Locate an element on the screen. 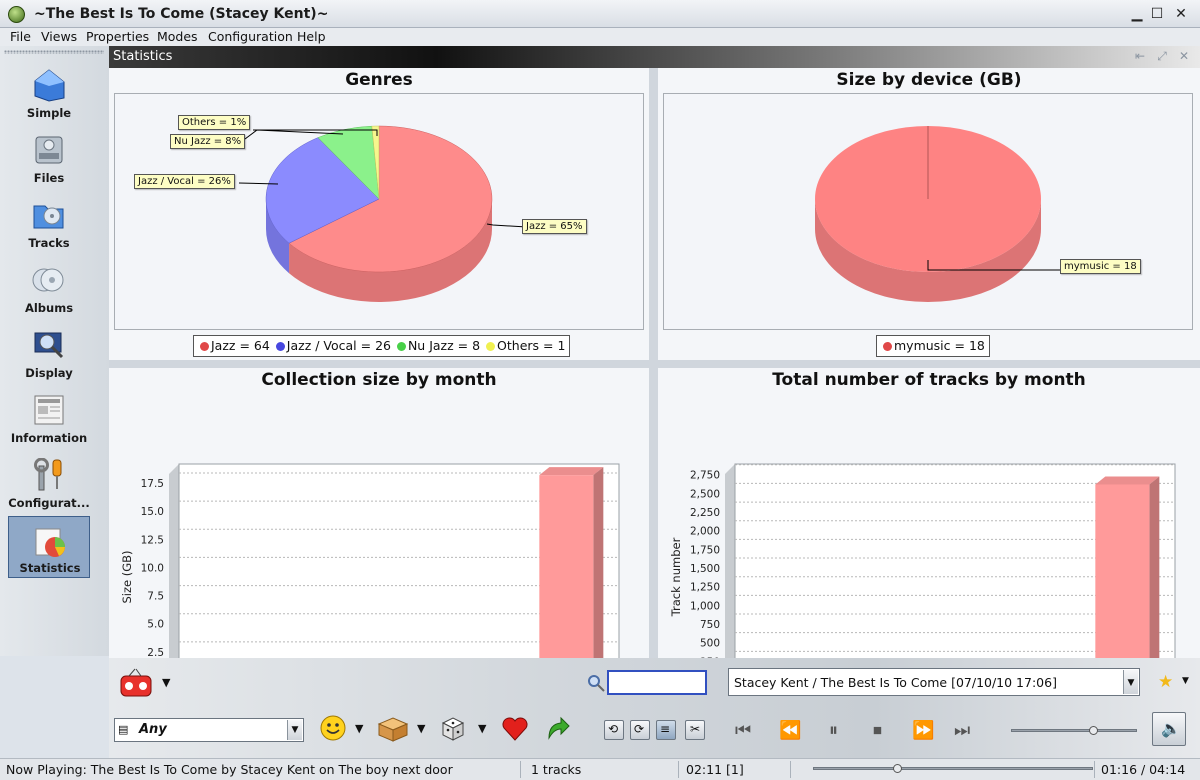 Image resolution: width=1200 pixels, height=780 pixels. menu-modes: Modes is located at coordinates (177, 36).